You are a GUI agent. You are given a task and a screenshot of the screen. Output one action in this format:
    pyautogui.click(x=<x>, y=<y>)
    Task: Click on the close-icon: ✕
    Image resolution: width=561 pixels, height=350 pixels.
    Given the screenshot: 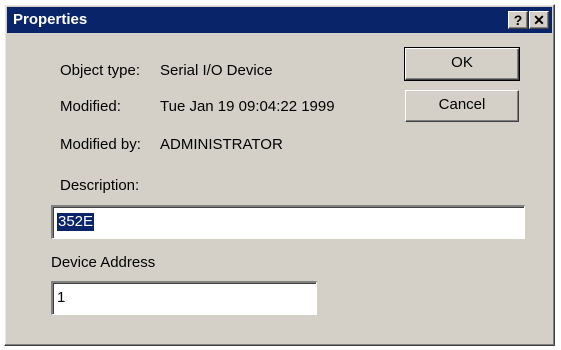 What is the action you would take?
    pyautogui.click(x=539, y=20)
    